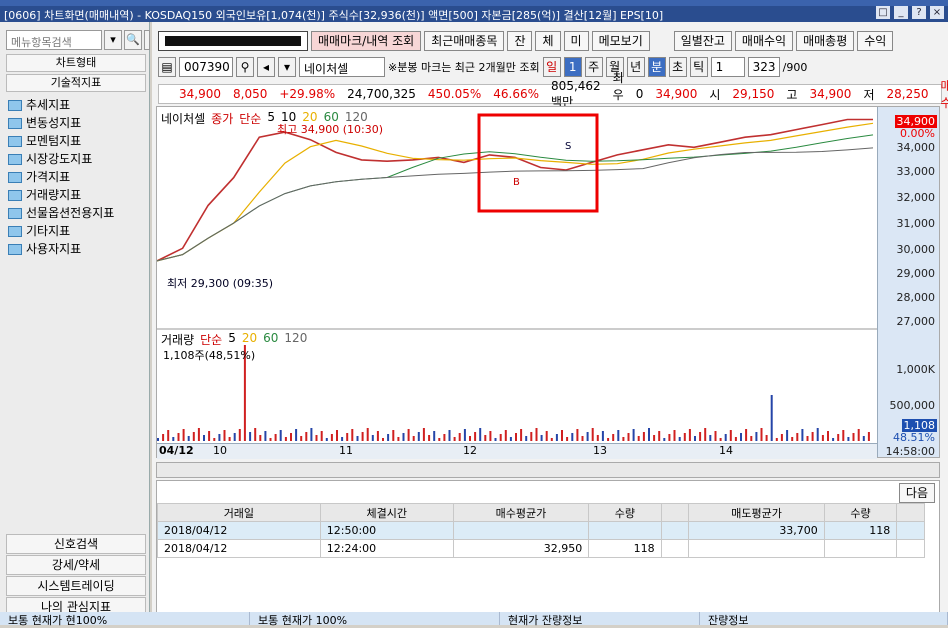 The height and width of the screenshot is (628, 948). I want to click on next-button: 다음, so click(917, 493).